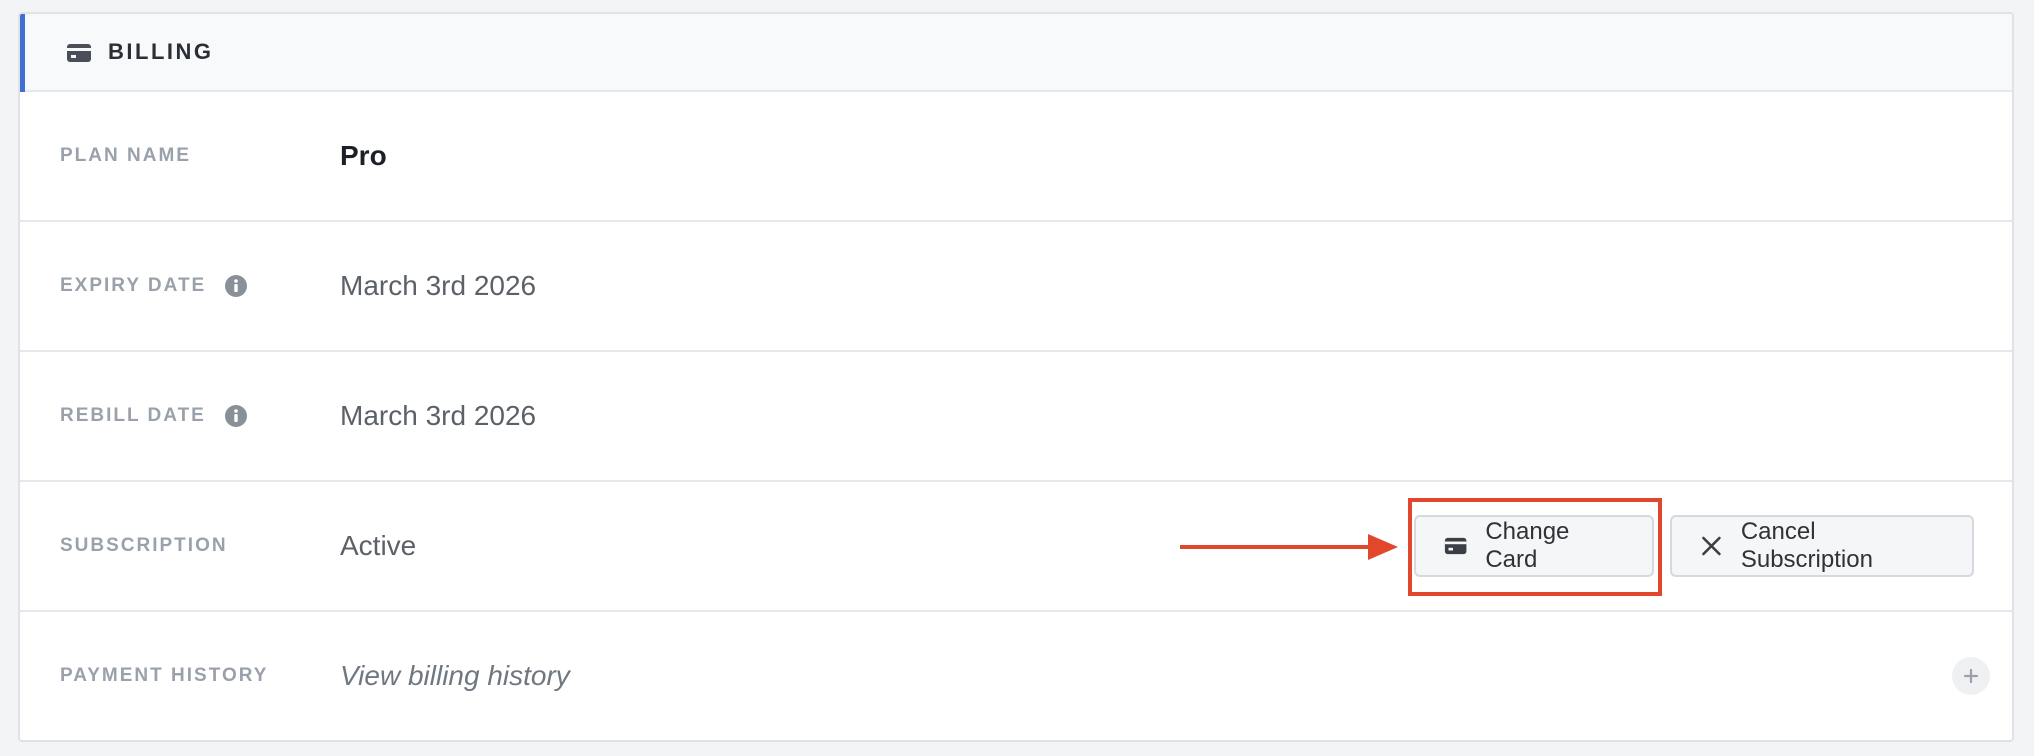  I want to click on subscription-status: Active, so click(378, 545).